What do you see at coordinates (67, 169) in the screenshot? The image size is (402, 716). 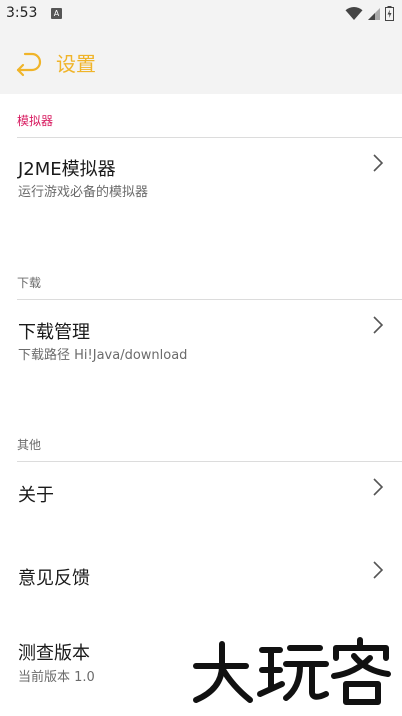 I see `settings-item-title: J2ME模拟器` at bounding box center [67, 169].